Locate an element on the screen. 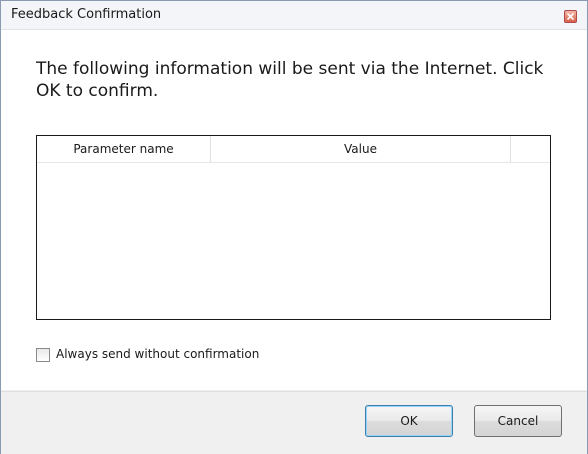  column-header-filler is located at coordinates (530, 149).